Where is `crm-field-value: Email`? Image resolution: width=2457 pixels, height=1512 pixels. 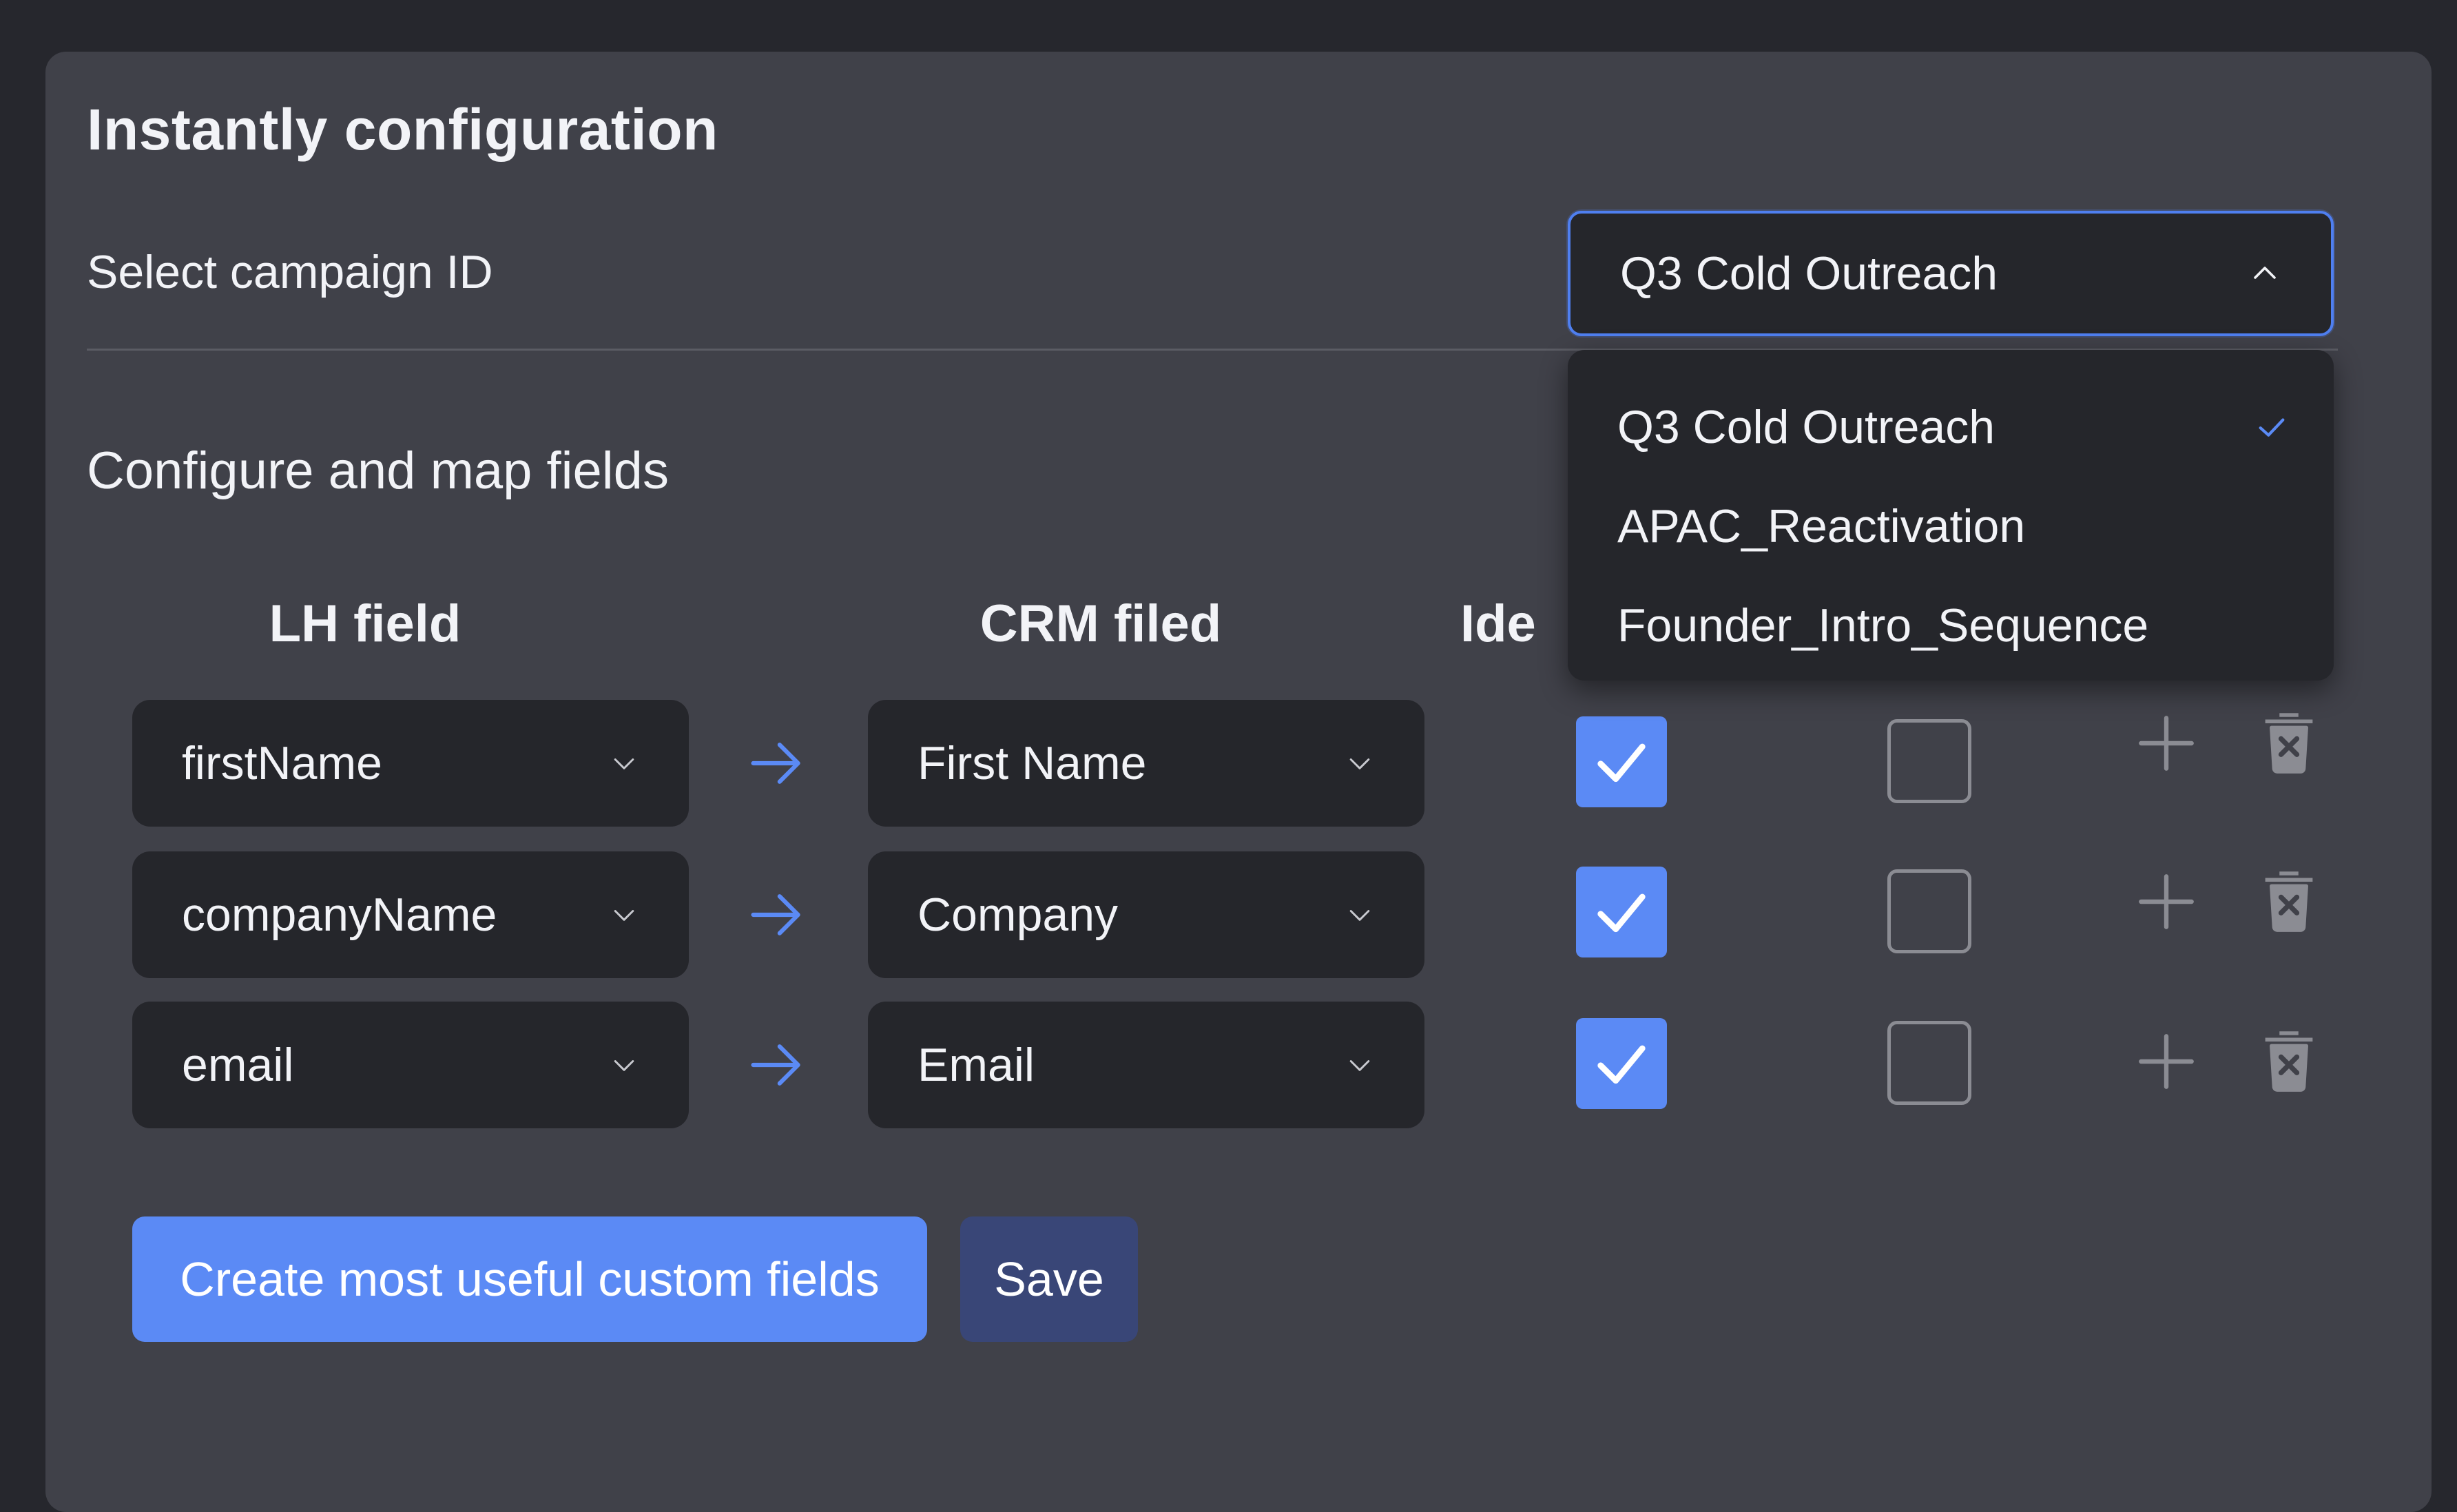
crm-field-value: Email is located at coordinates (976, 1065).